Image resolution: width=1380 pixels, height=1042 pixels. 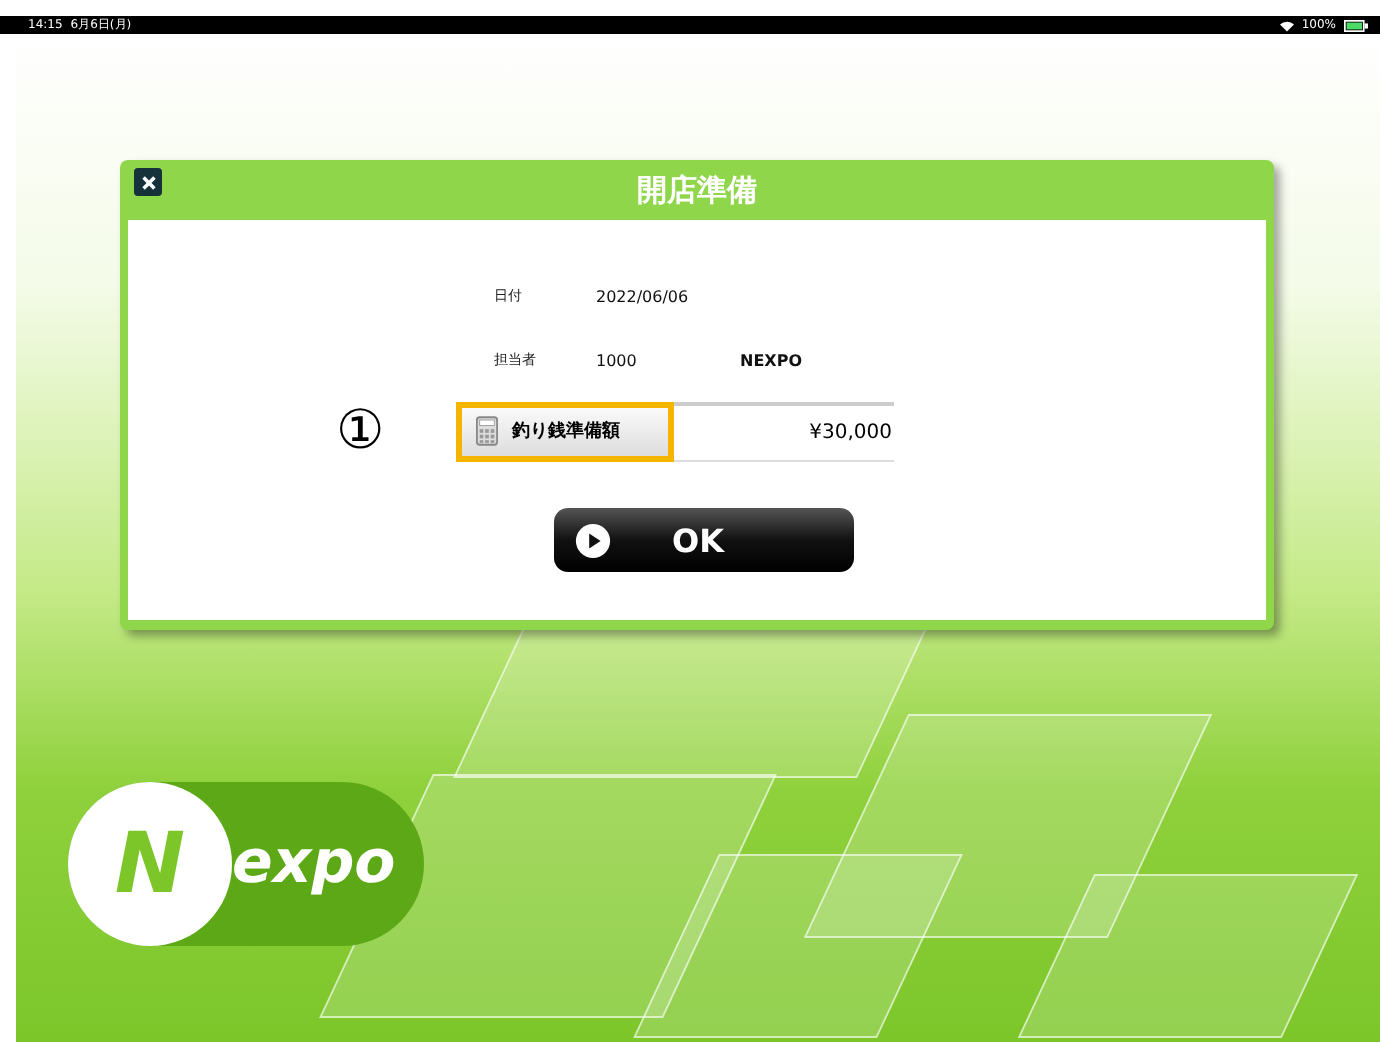 I want to click on amount-value: ¥30,000, so click(x=850, y=433).